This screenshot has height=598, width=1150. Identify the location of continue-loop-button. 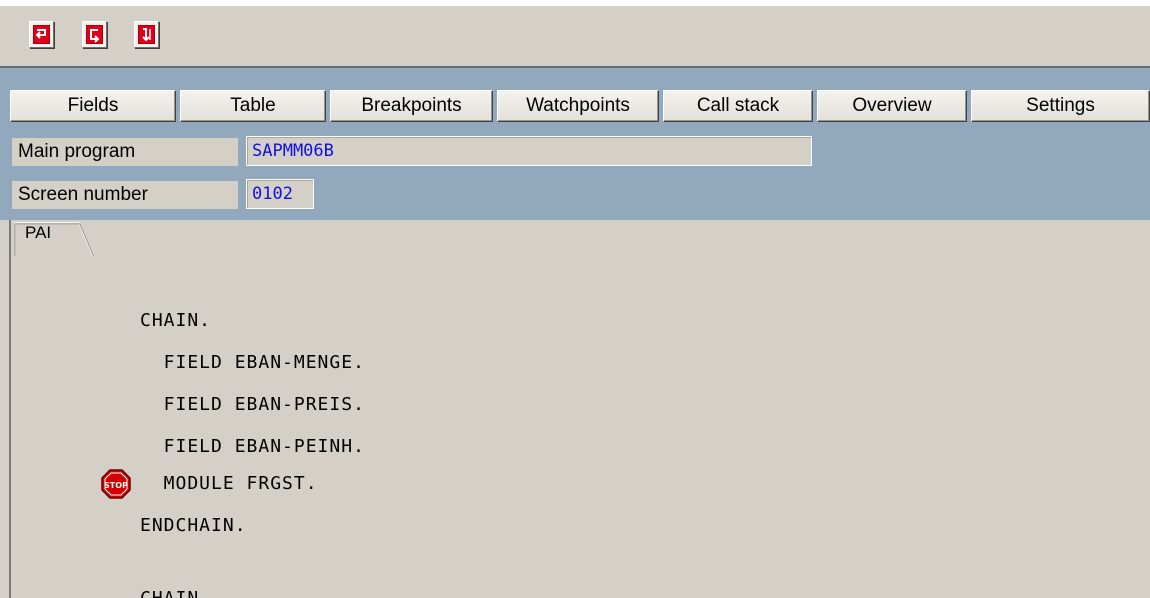
(94, 34).